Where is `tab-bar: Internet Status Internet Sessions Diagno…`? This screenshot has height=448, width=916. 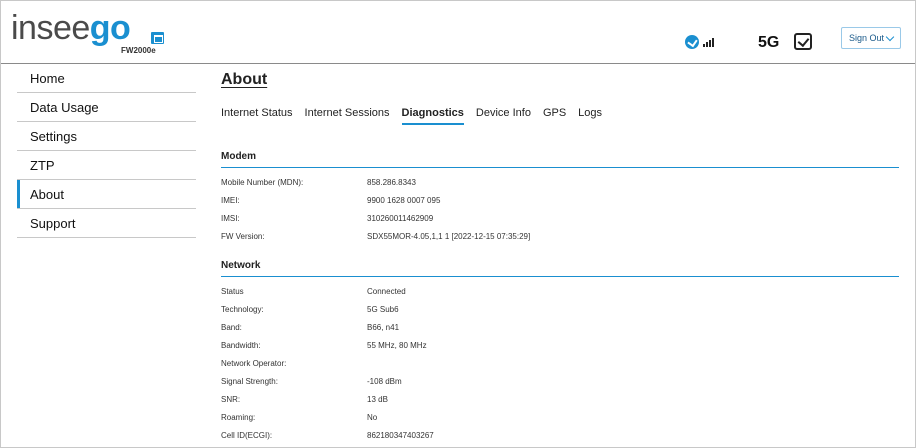 tab-bar: Internet Status Internet Sessions Diagno… is located at coordinates (417, 116).